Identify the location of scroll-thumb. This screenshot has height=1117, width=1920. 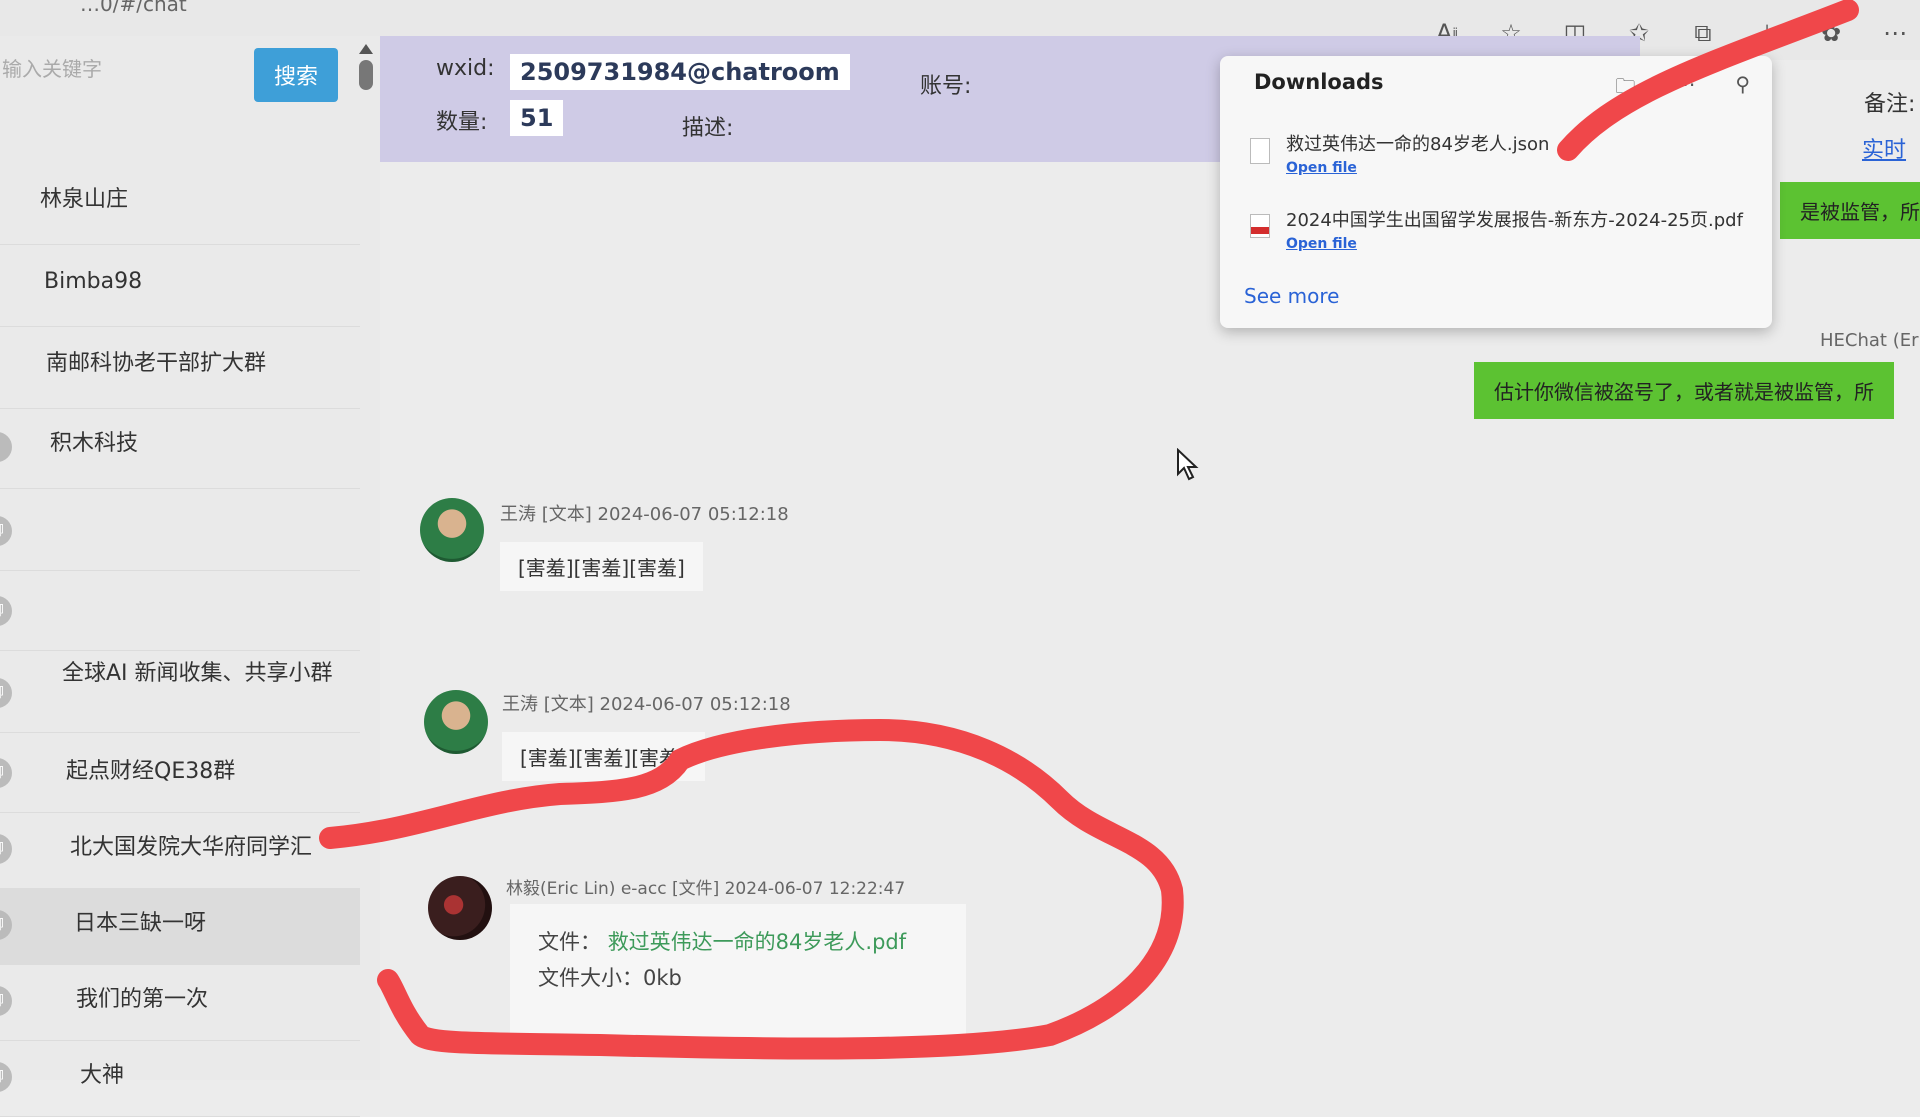
(366, 75).